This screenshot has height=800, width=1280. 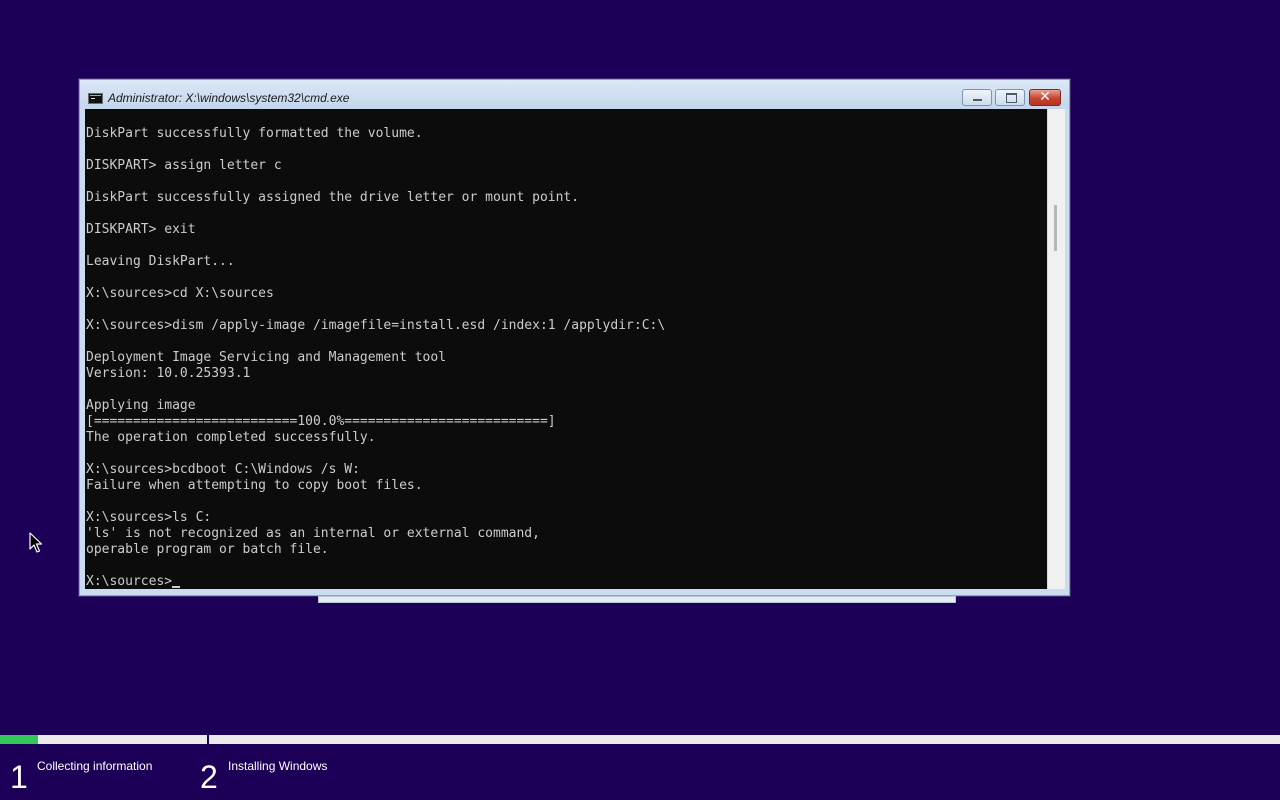 What do you see at coordinates (375, 581) in the screenshot?
I see `console-prompt-line: X:\sources>` at bounding box center [375, 581].